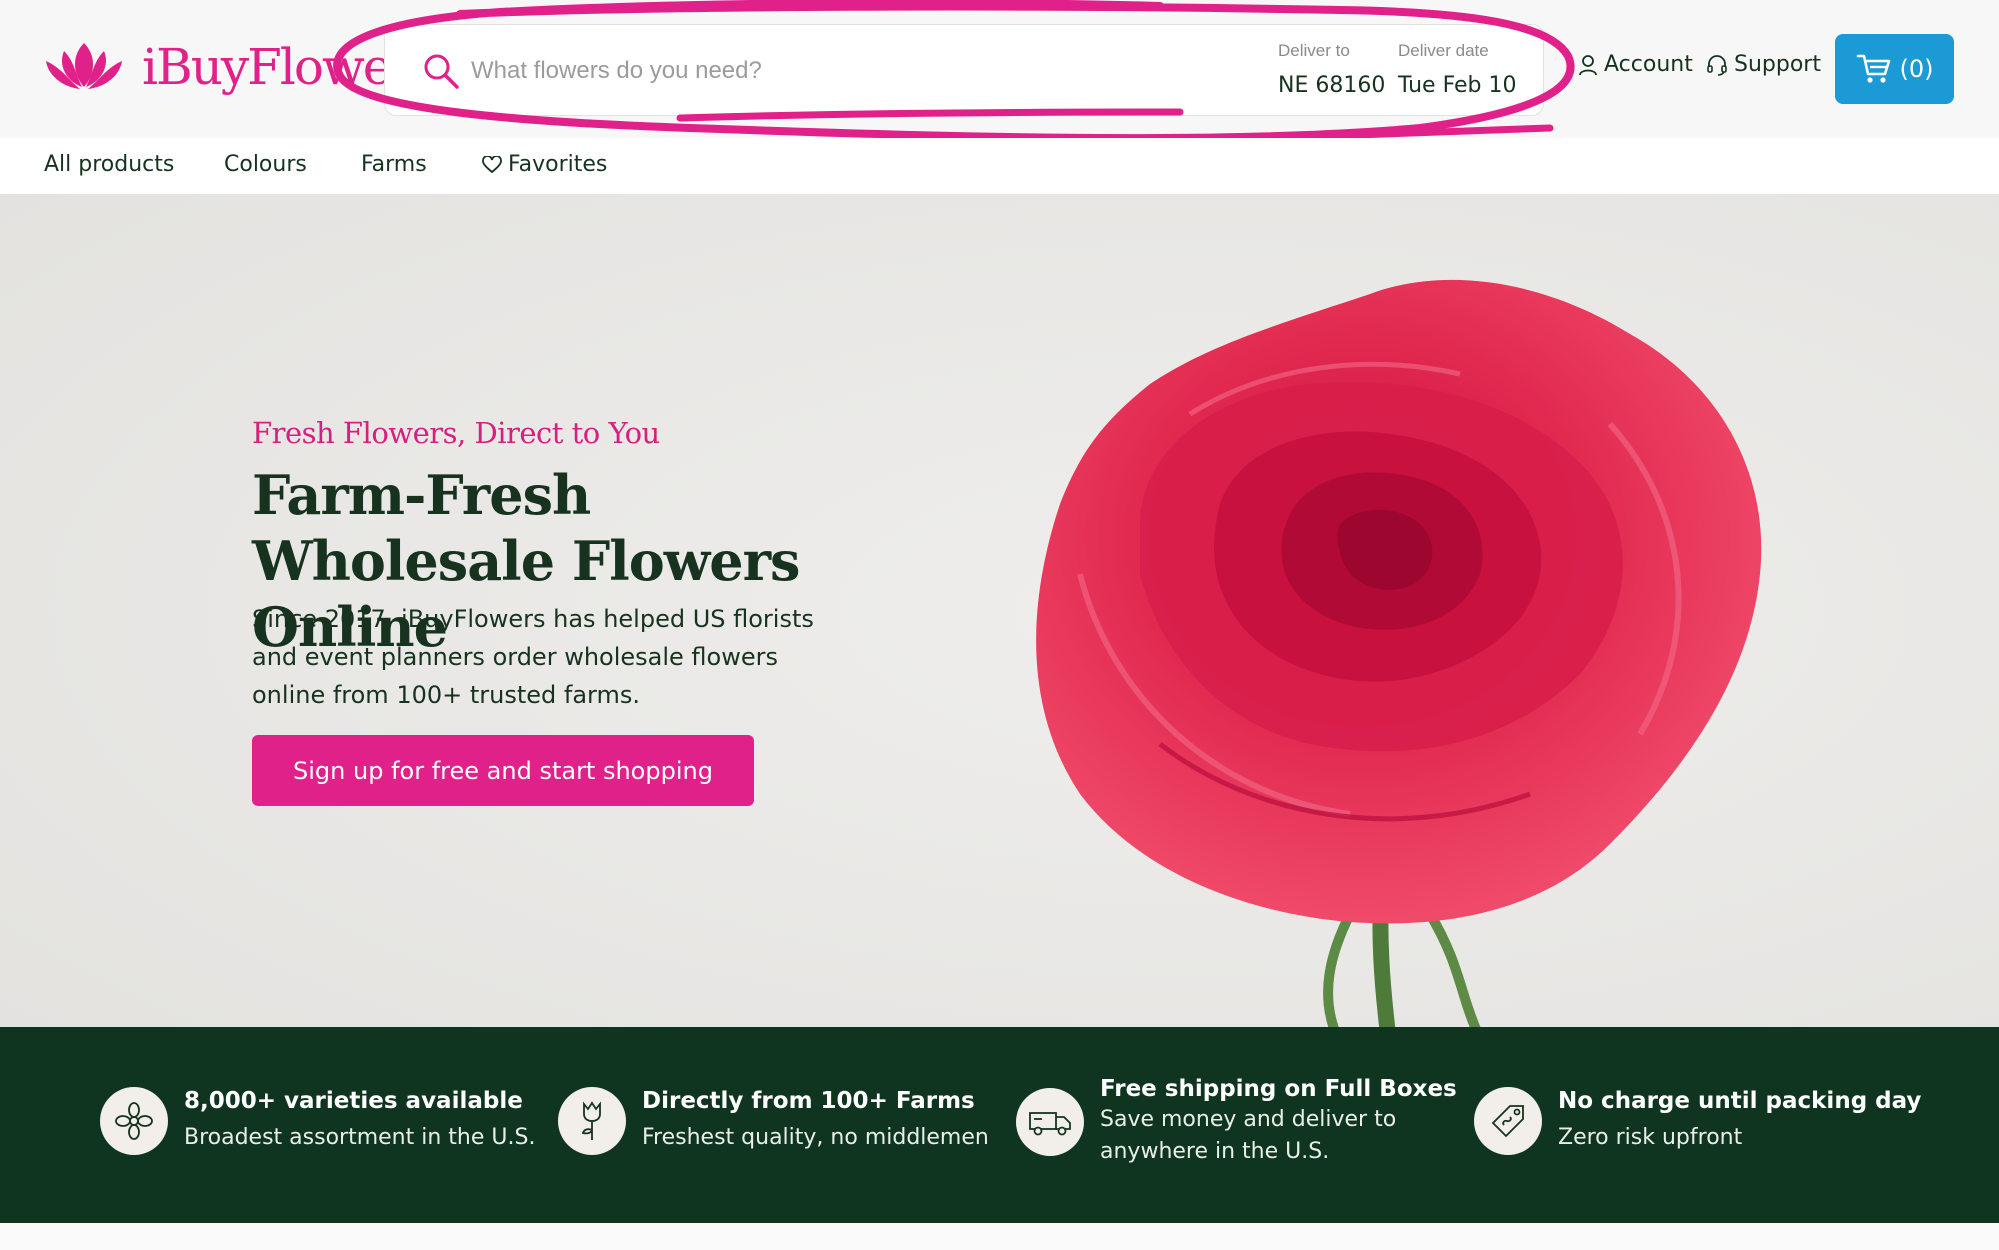 This screenshot has width=1999, height=1250. Describe the element at coordinates (503, 770) in the screenshot. I see `signup-cta-button: Sign up for free and start shopping` at that location.